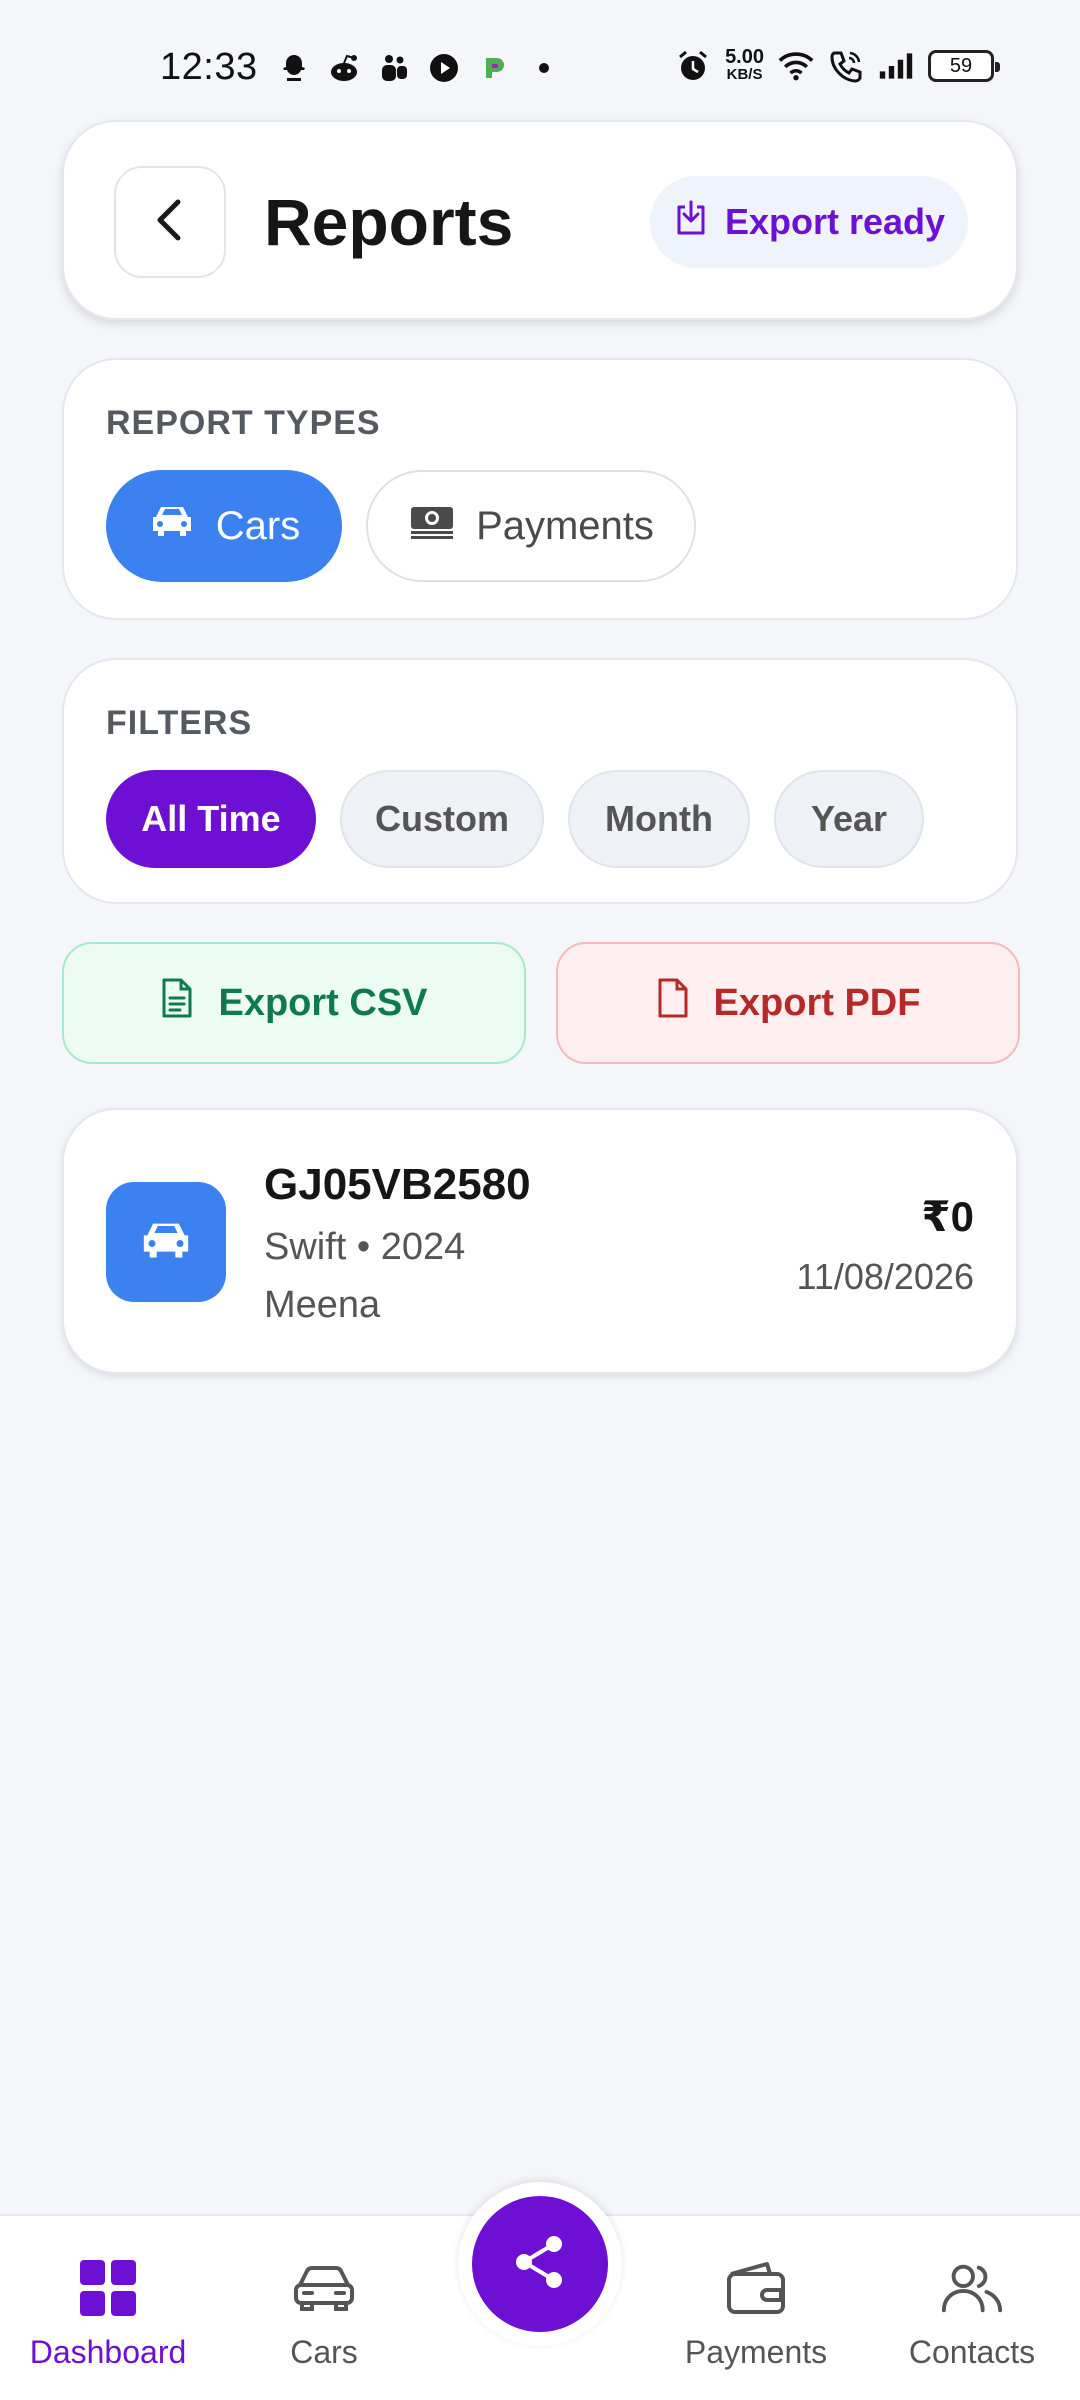  What do you see at coordinates (389, 222) in the screenshot?
I see `page-title: Reports` at bounding box center [389, 222].